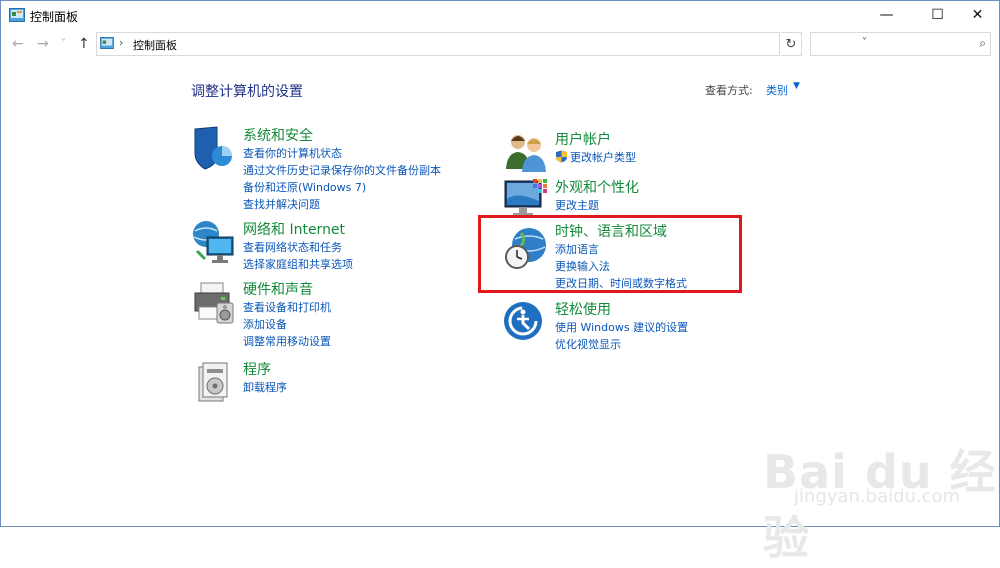  Describe the element at coordinates (294, 229) in the screenshot. I see `category-title: 网络和 Internet` at that location.